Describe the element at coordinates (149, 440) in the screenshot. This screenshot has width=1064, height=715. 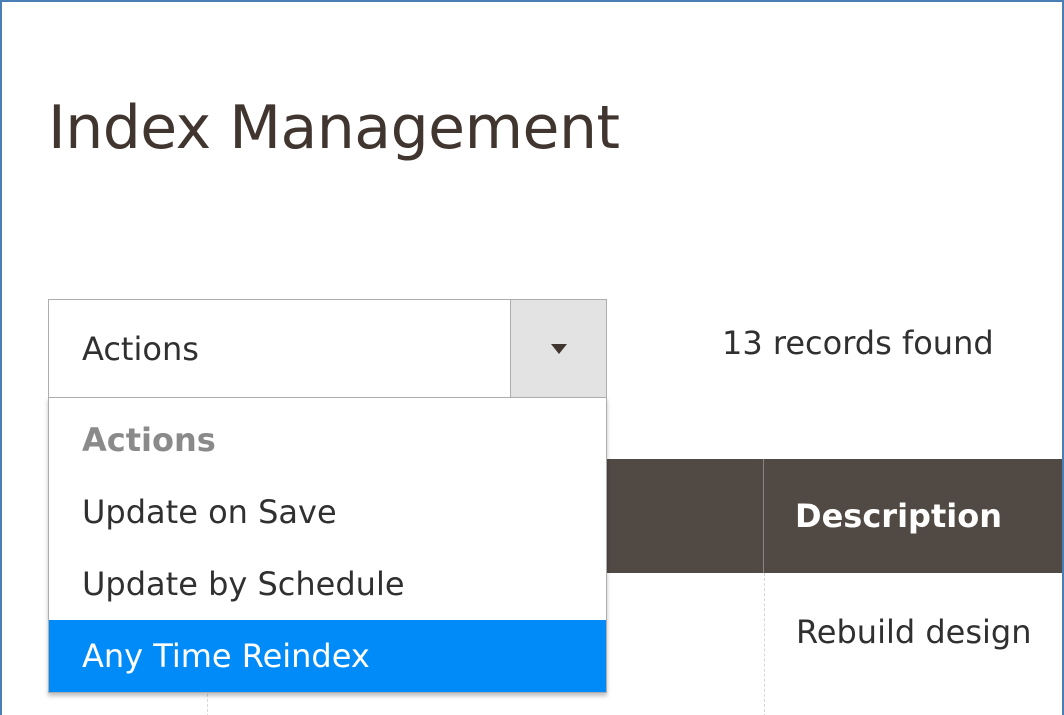
I see `menu-header-actions: Actions` at that location.